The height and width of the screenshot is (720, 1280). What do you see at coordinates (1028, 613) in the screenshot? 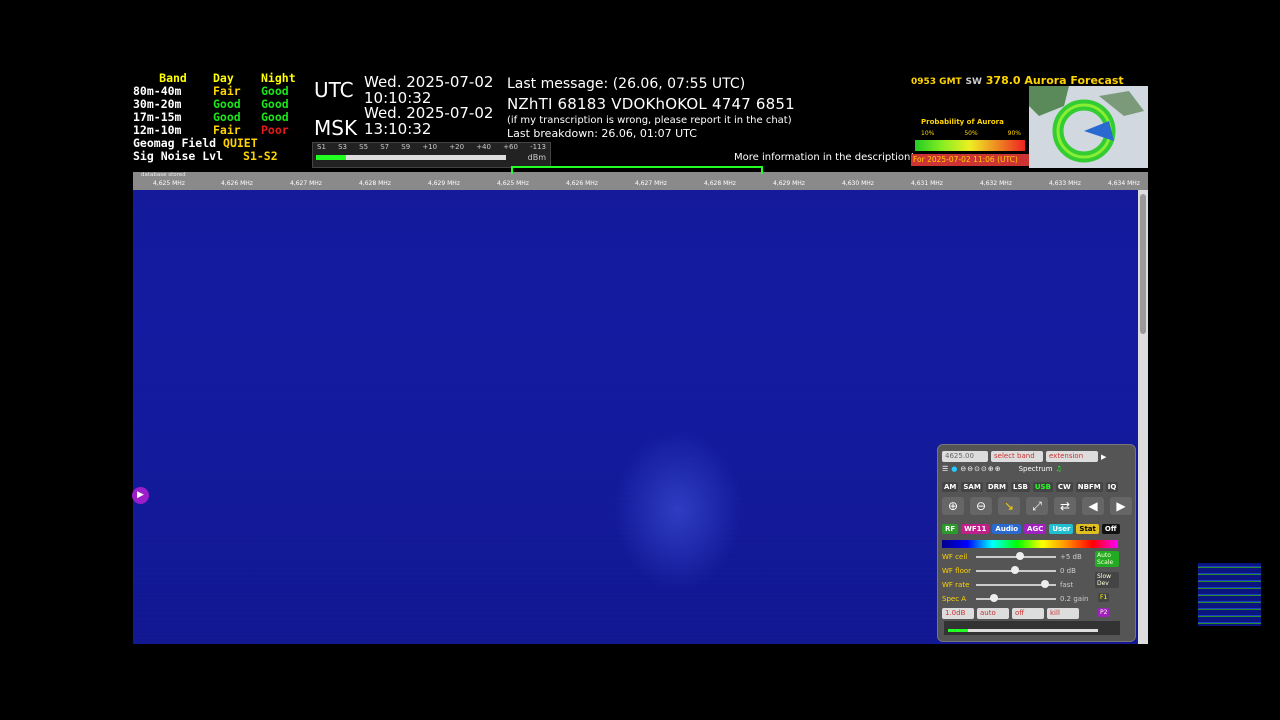
I see `bottom-select: off` at bounding box center [1028, 613].